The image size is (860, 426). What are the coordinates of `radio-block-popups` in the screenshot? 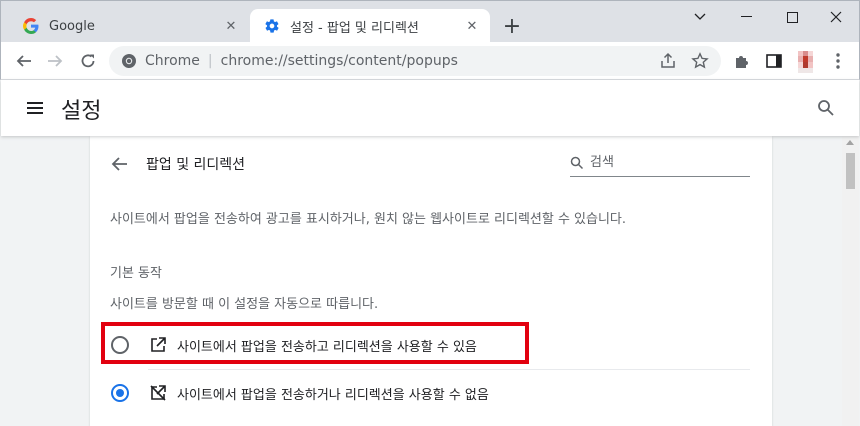 It's located at (120, 393).